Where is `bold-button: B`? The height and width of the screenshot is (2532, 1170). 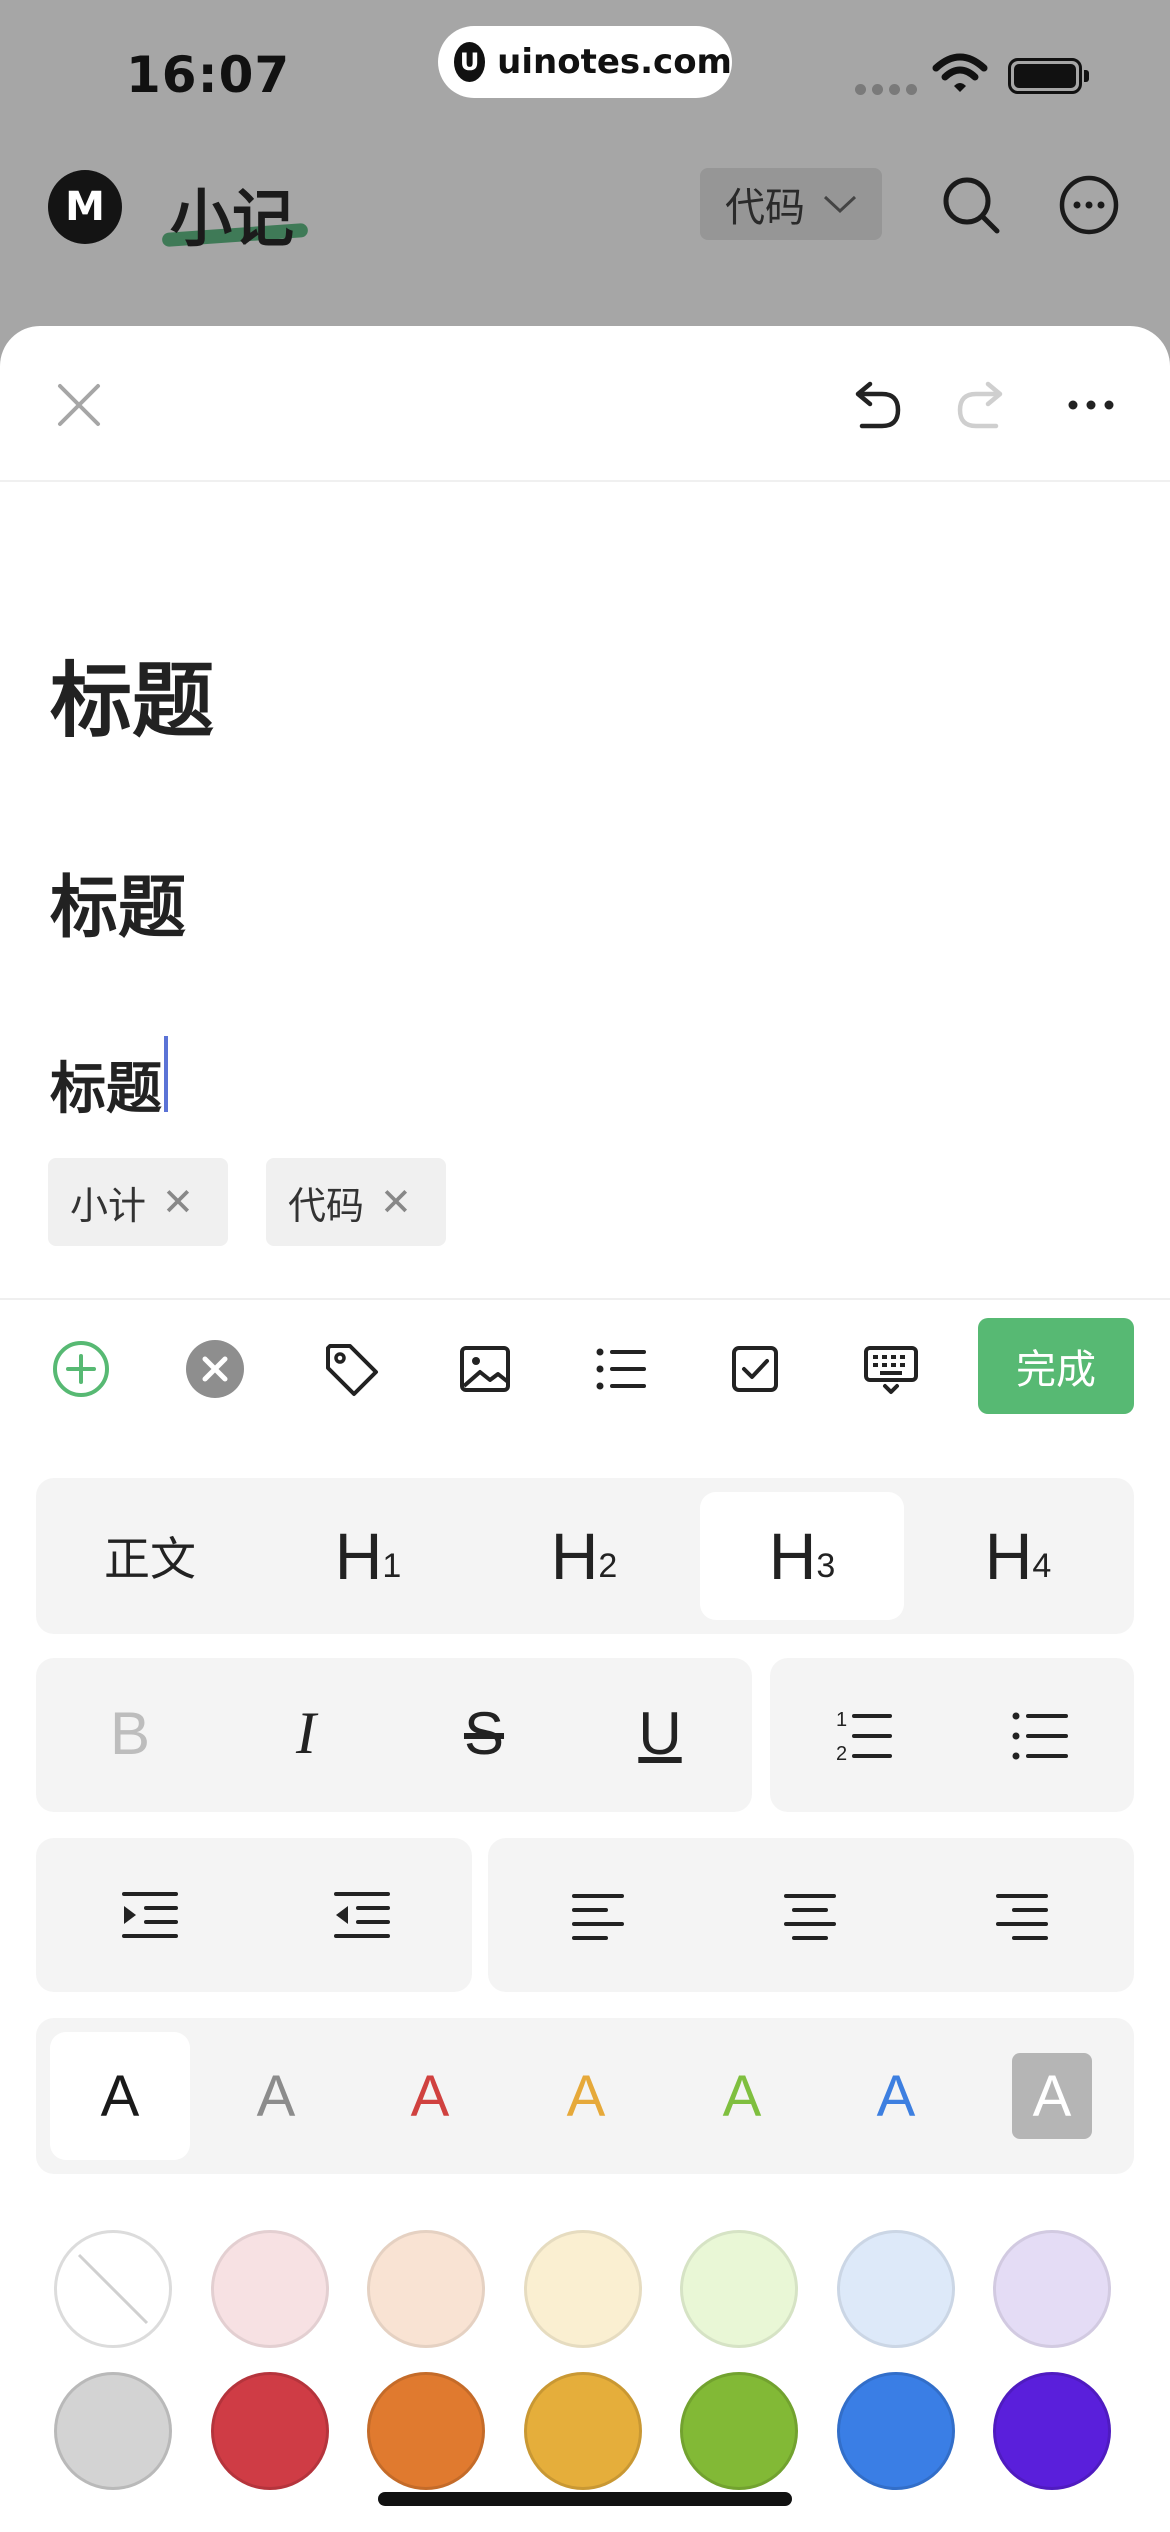 bold-button: B is located at coordinates (130, 1733).